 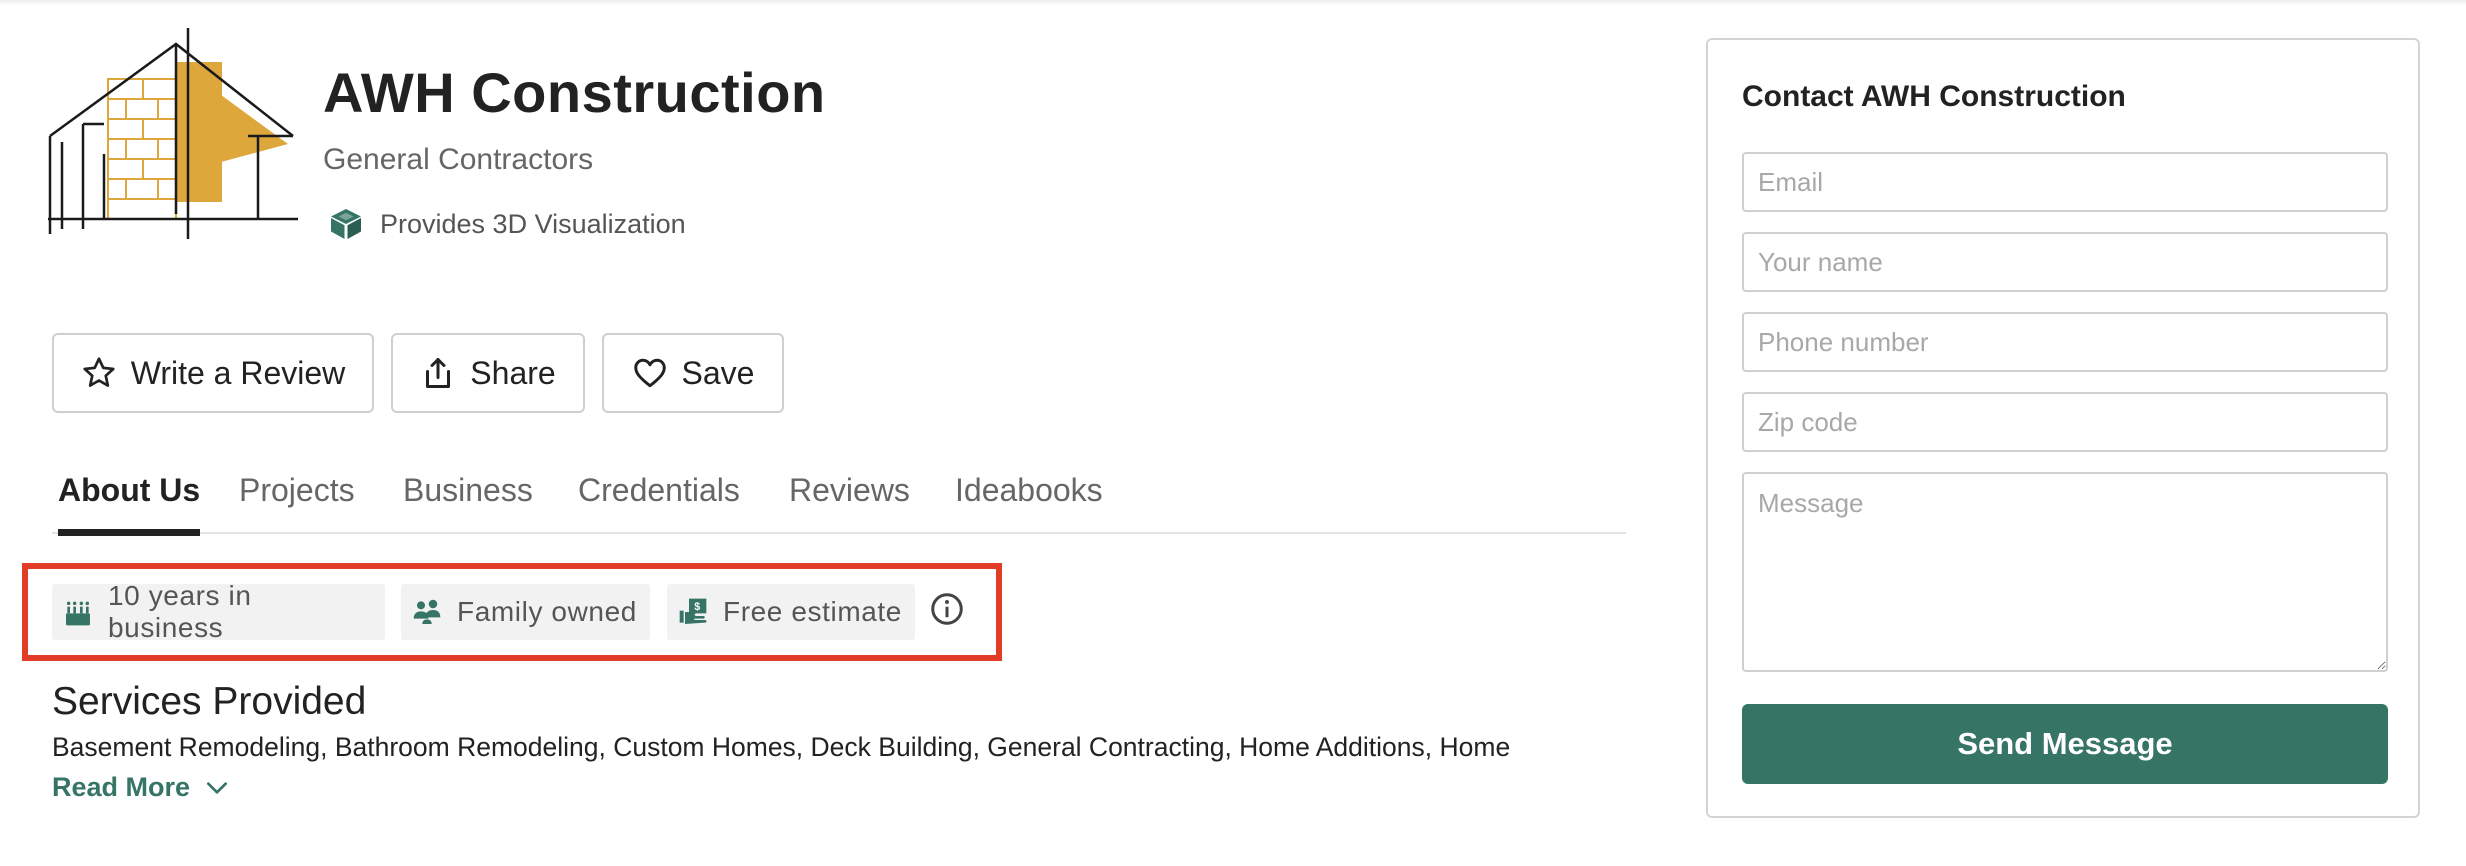 What do you see at coordinates (346, 224) in the screenshot?
I see `cube-icon` at bounding box center [346, 224].